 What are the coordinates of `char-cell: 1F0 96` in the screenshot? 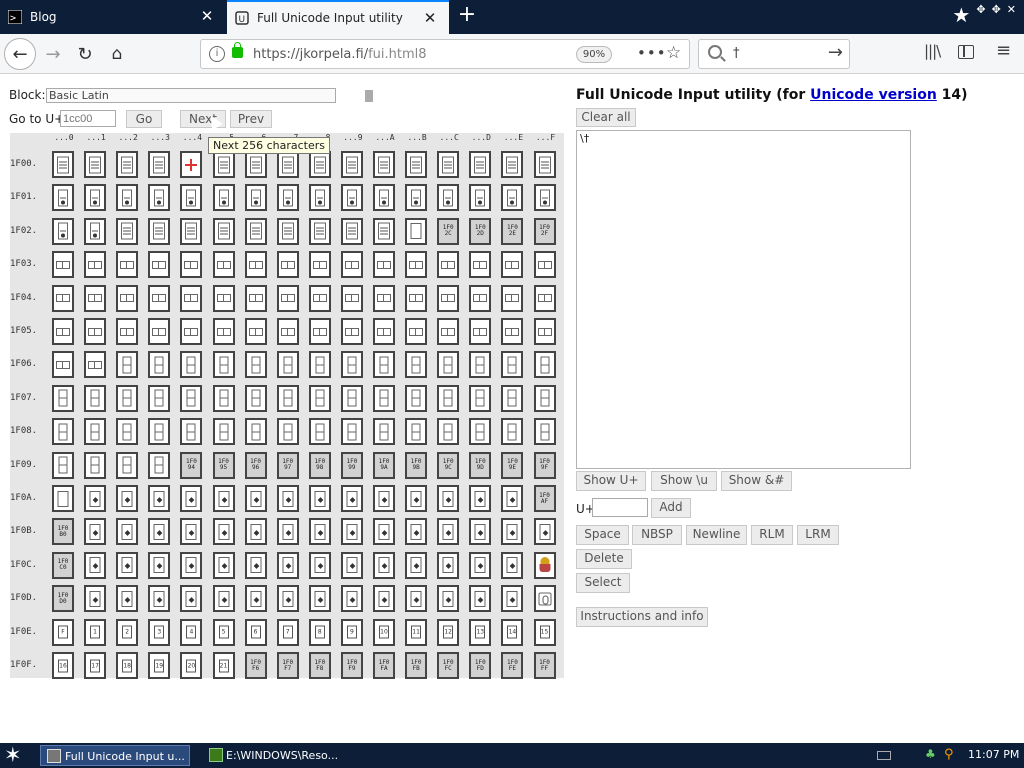 It's located at (255, 465).